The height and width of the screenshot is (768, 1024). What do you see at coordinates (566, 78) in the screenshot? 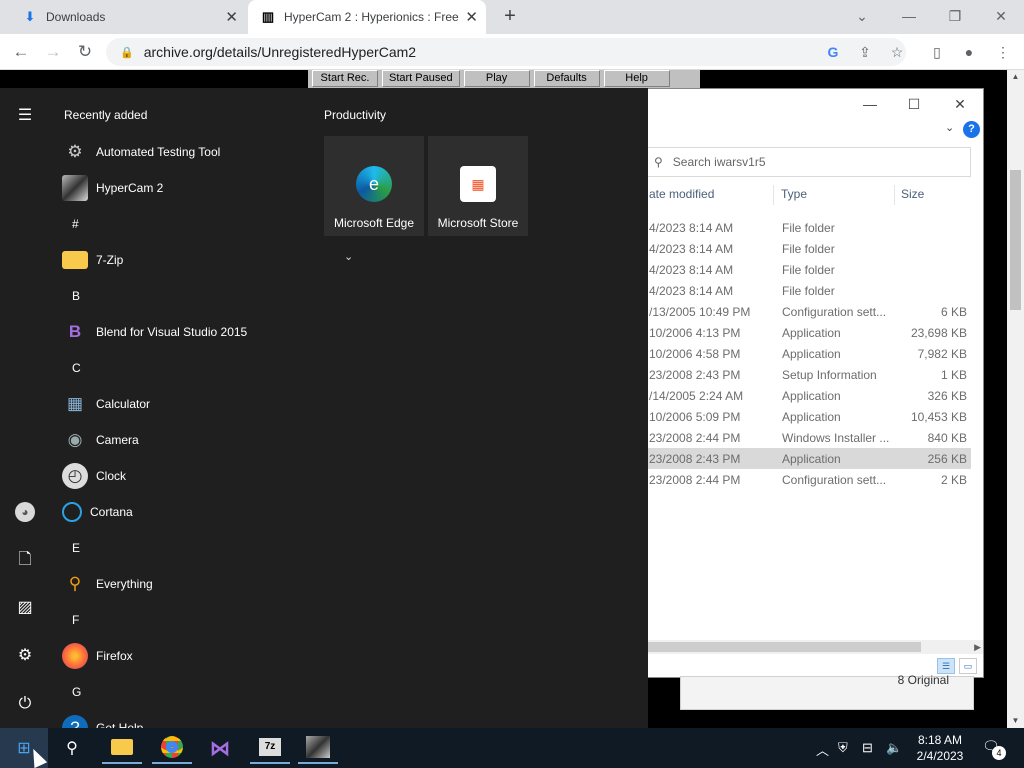
I see `defaults-button: Defaults` at bounding box center [566, 78].